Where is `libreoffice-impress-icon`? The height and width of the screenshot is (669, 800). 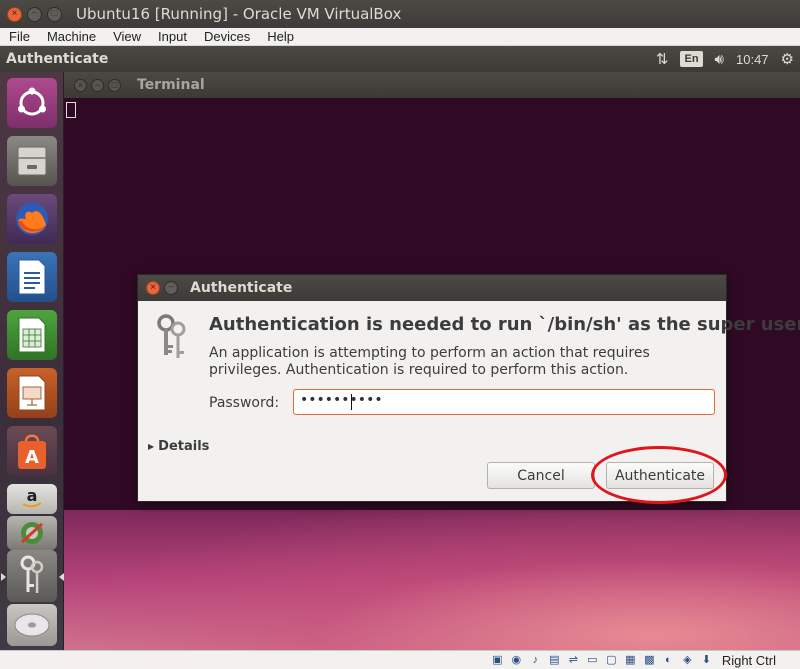
libreoffice-impress-icon is located at coordinates (32, 393).